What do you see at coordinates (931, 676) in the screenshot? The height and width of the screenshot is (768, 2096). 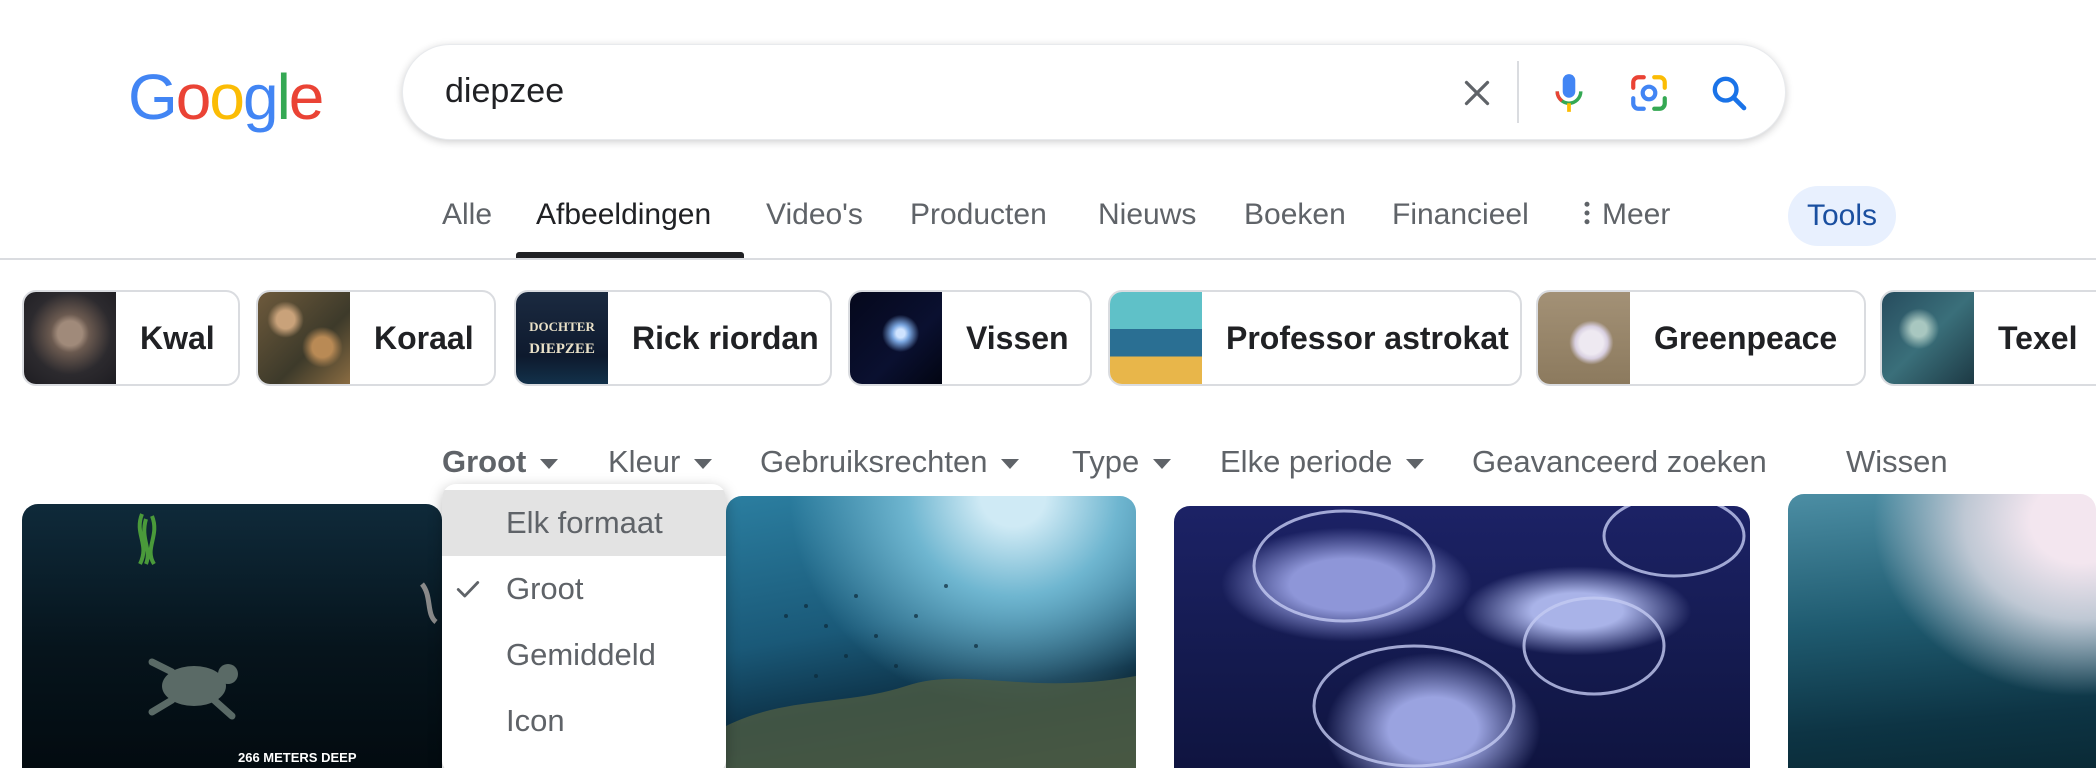 I see `reef-fish-illustration` at bounding box center [931, 676].